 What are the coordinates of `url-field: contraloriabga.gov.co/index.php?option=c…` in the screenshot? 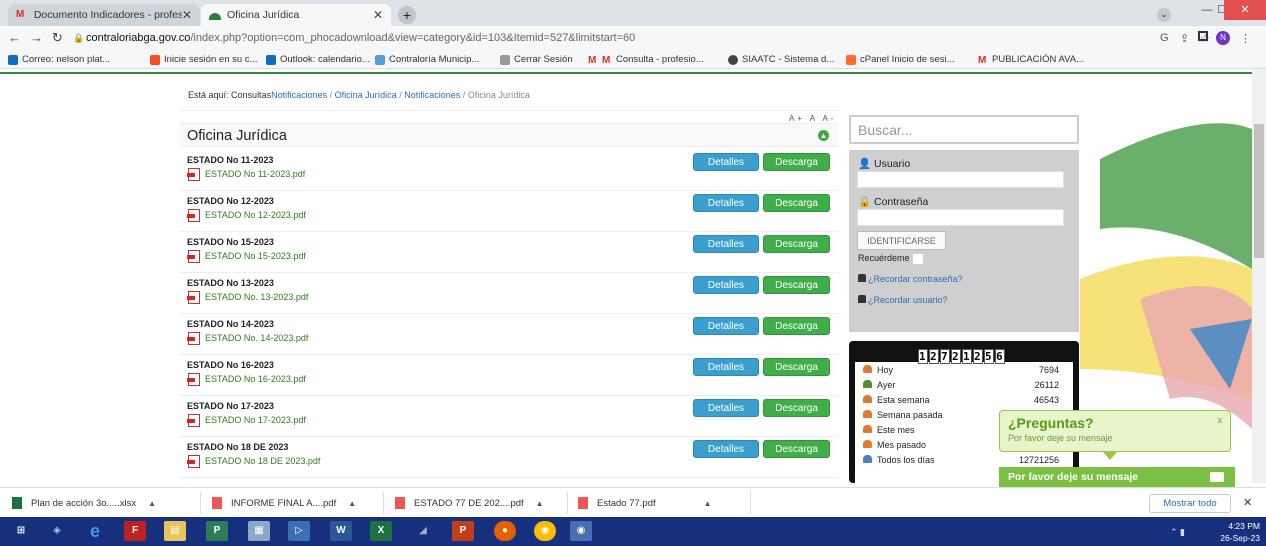 It's located at (616, 38).